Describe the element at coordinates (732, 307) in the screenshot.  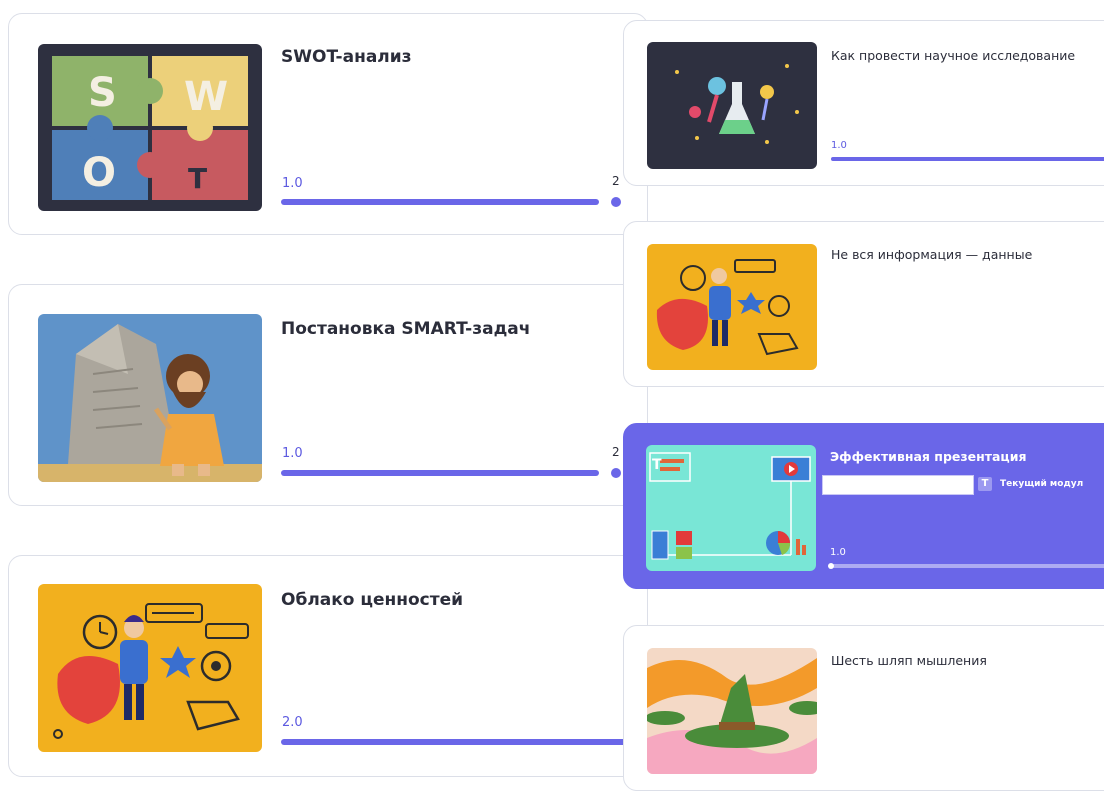
I see `data-person-icon` at that location.